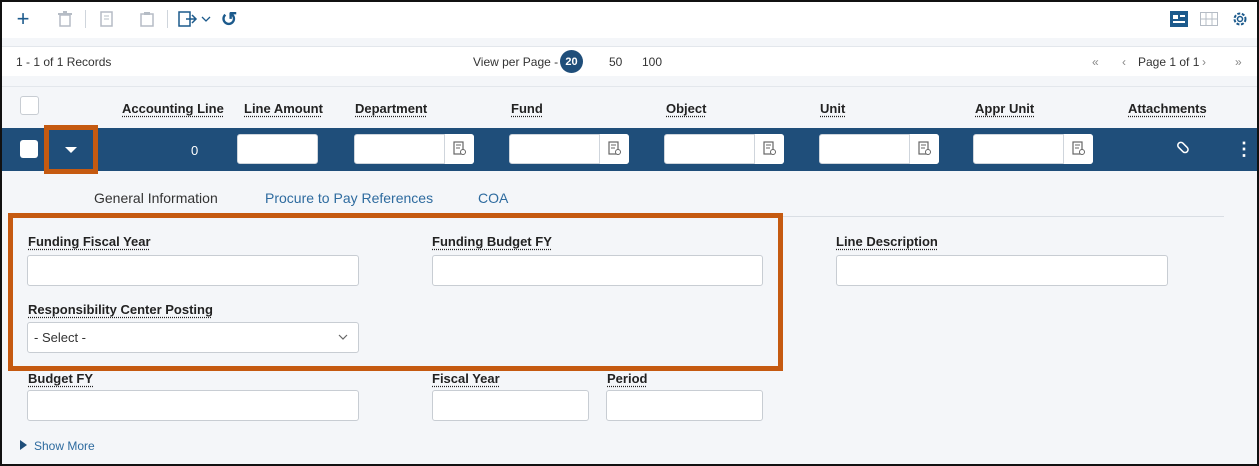 The image size is (1259, 466). I want to click on chevron-down-icon, so click(71, 149).